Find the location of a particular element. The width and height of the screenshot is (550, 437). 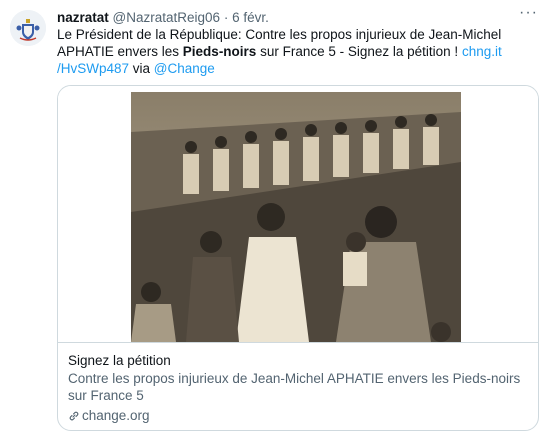

card-domain-text: change.org is located at coordinates (116, 415).